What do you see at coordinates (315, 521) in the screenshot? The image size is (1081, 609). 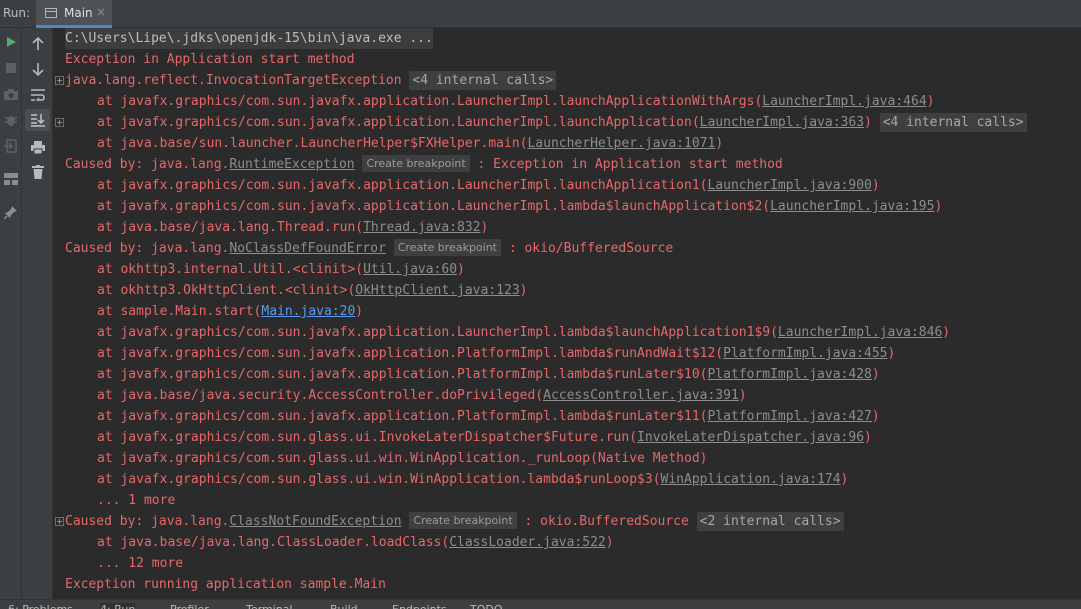 I see `source-link: ClassNotFoundException` at bounding box center [315, 521].